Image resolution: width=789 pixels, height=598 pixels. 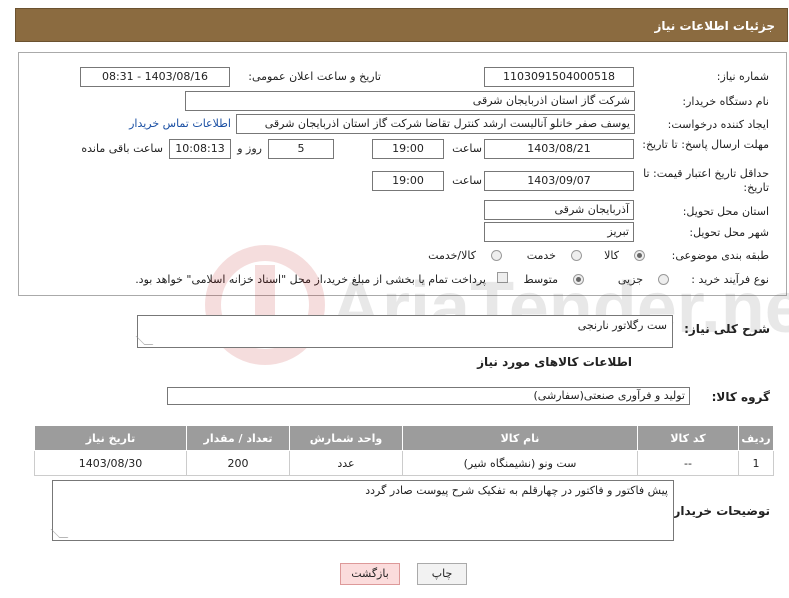 I want to click on announce-date-label: تاریخ و ساعت اعلان عمومی:, so click(x=314, y=76).